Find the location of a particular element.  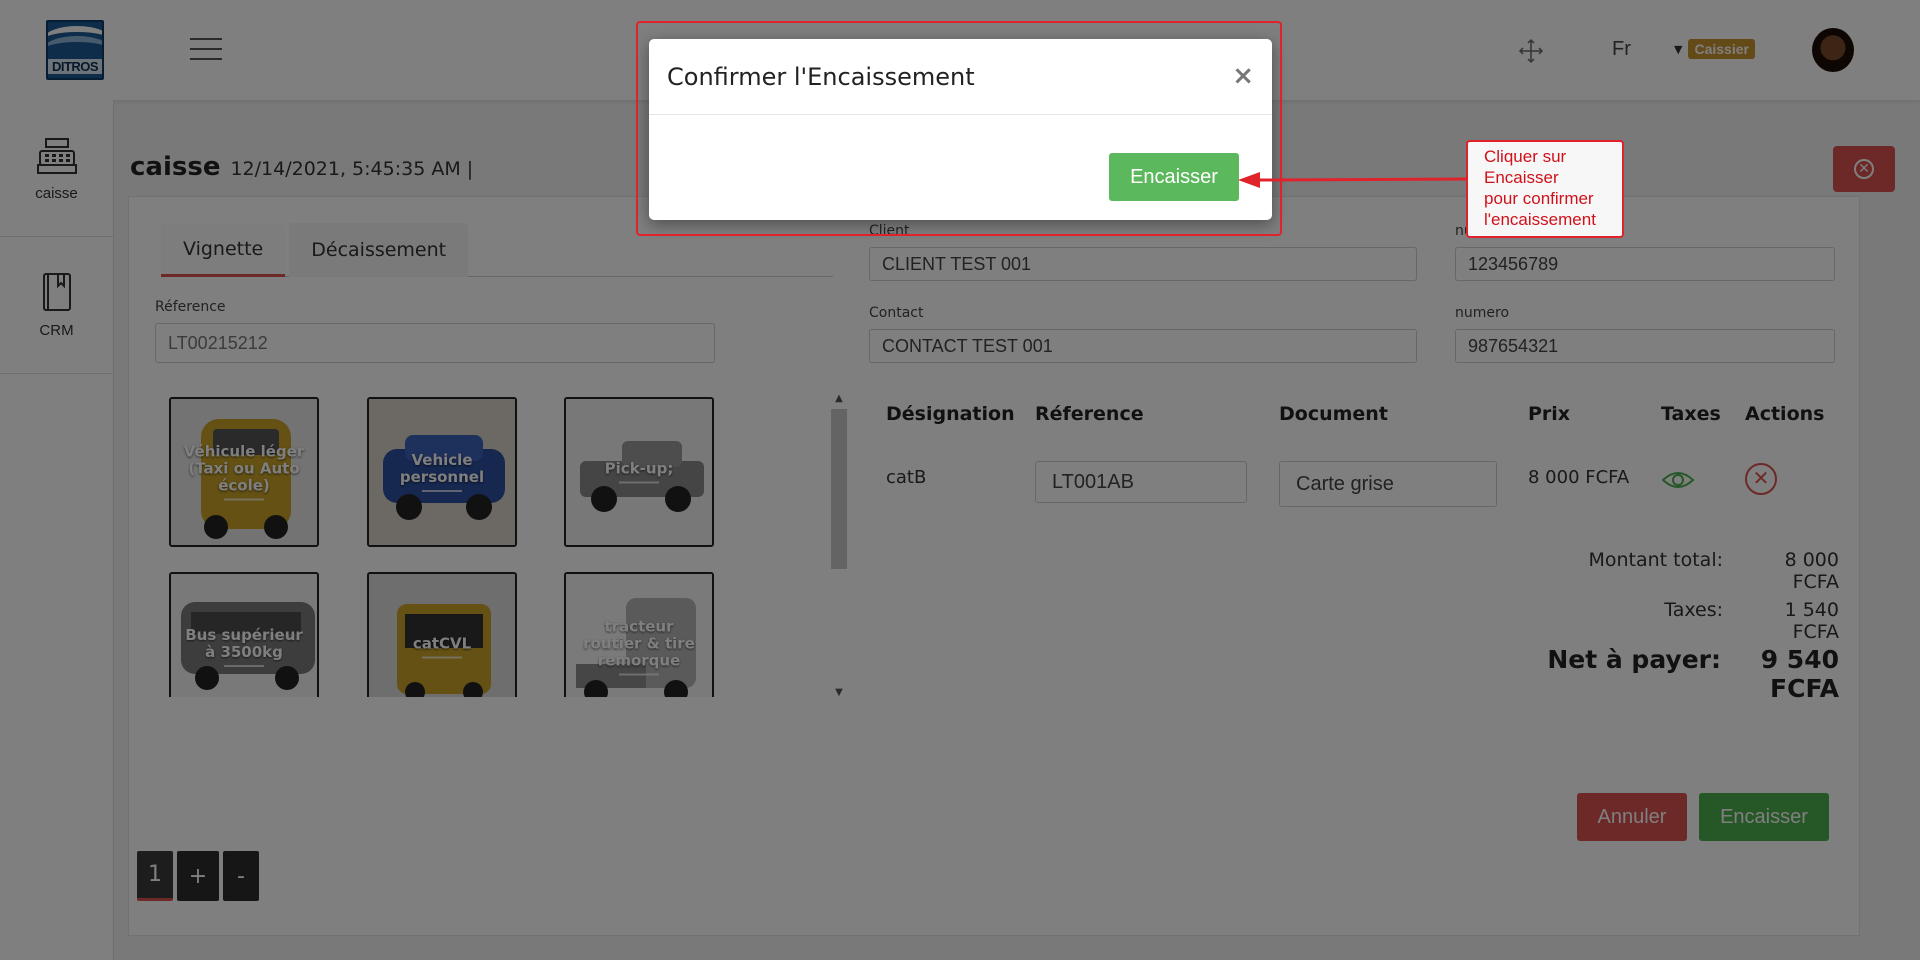

annotation-highlight-box is located at coordinates (959, 128).